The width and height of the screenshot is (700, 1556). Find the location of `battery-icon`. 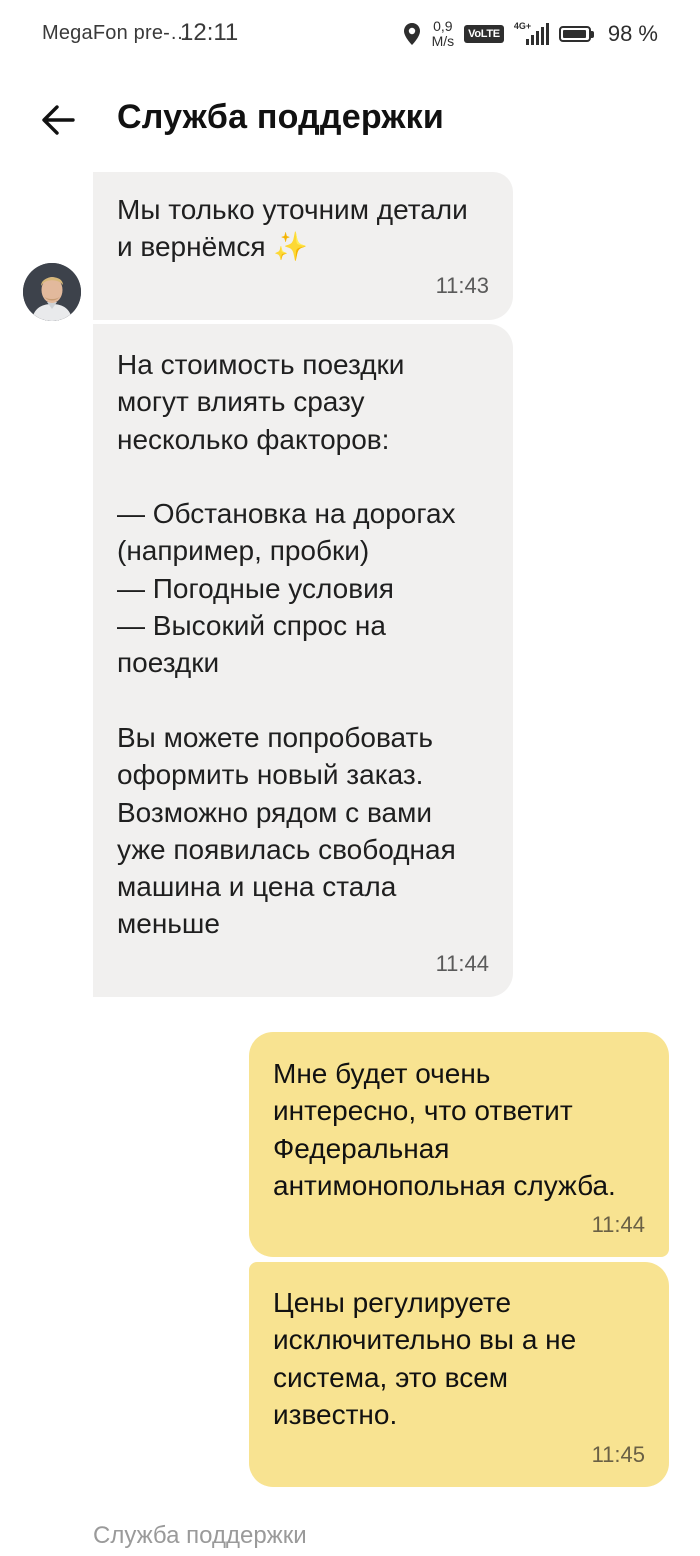

battery-icon is located at coordinates (576, 34).